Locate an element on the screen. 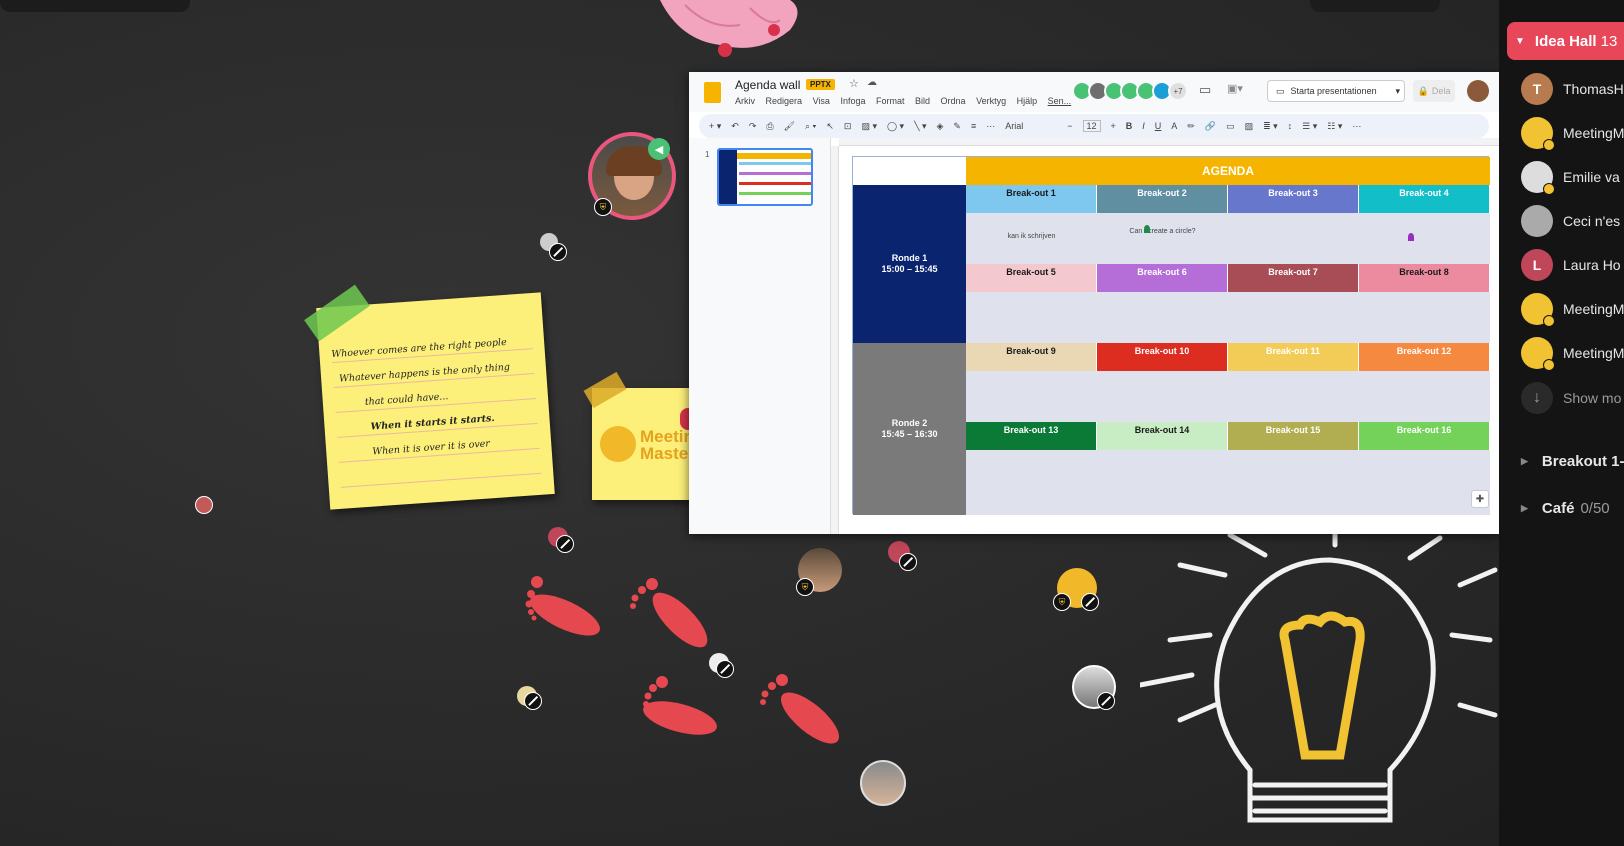  lock-icon: 🔒 is located at coordinates (1423, 90).